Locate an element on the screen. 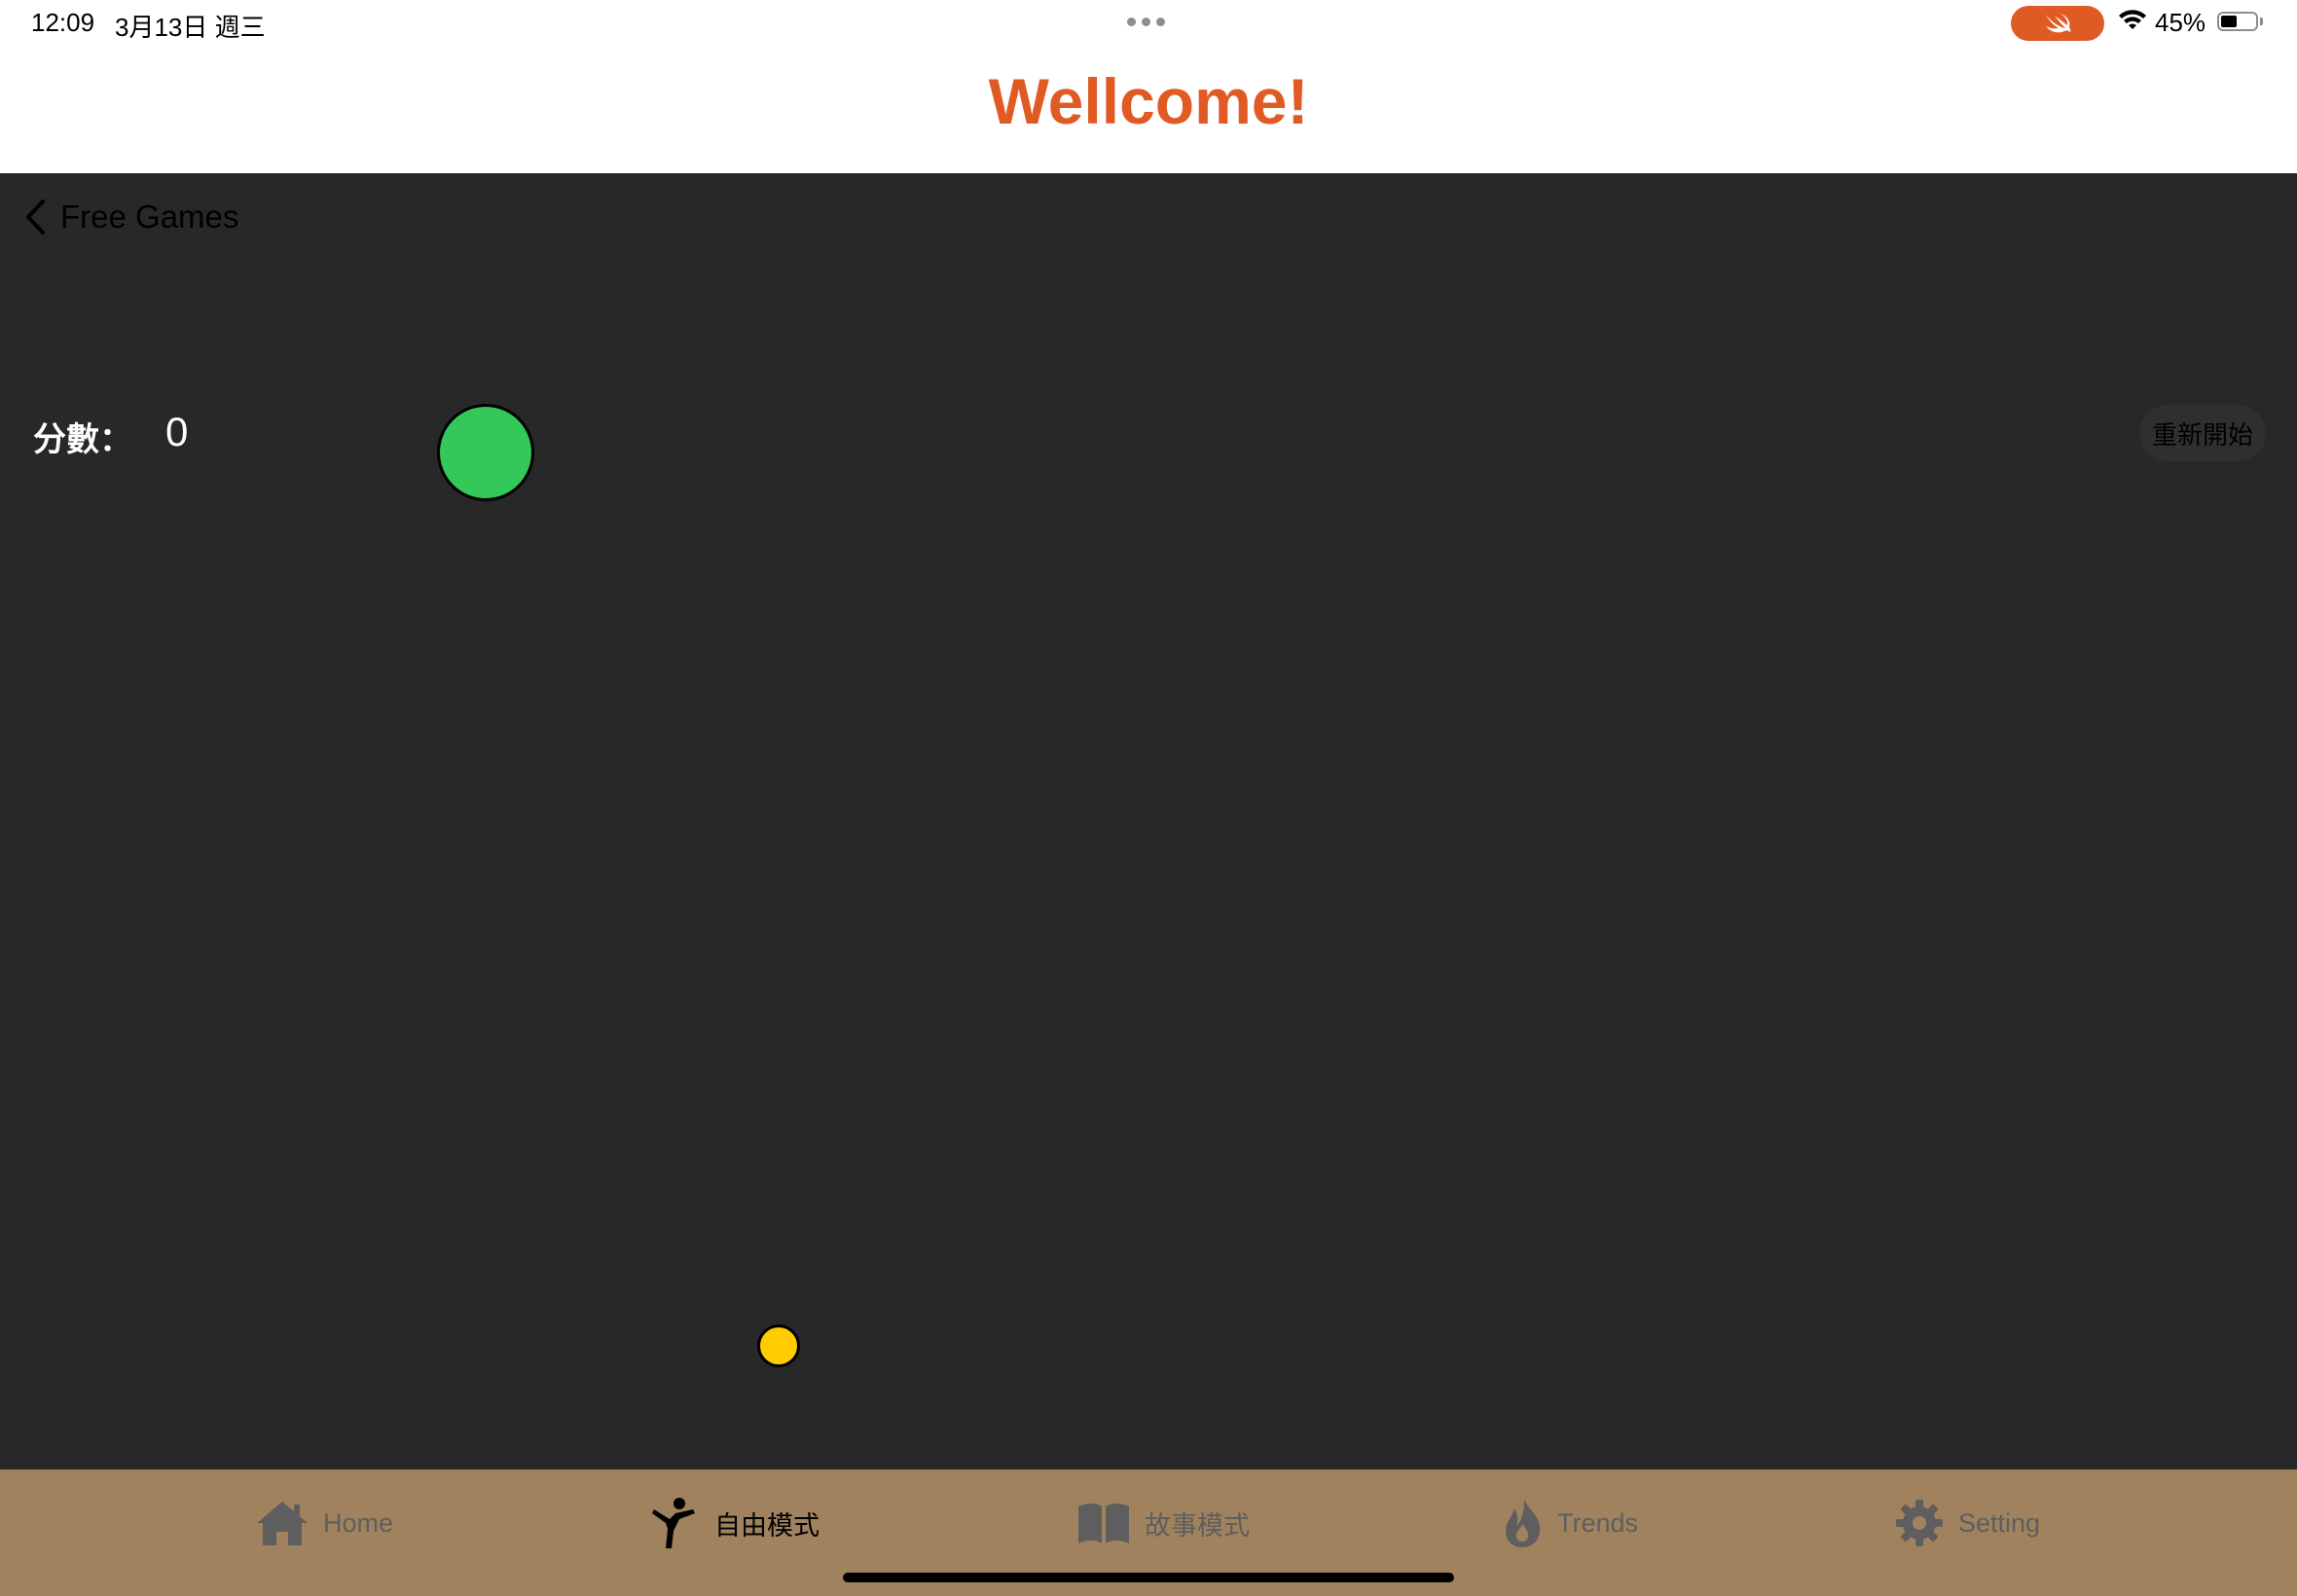 This screenshot has height=1596, width=2297. restart-button: 重新開始 is located at coordinates (2202, 433).